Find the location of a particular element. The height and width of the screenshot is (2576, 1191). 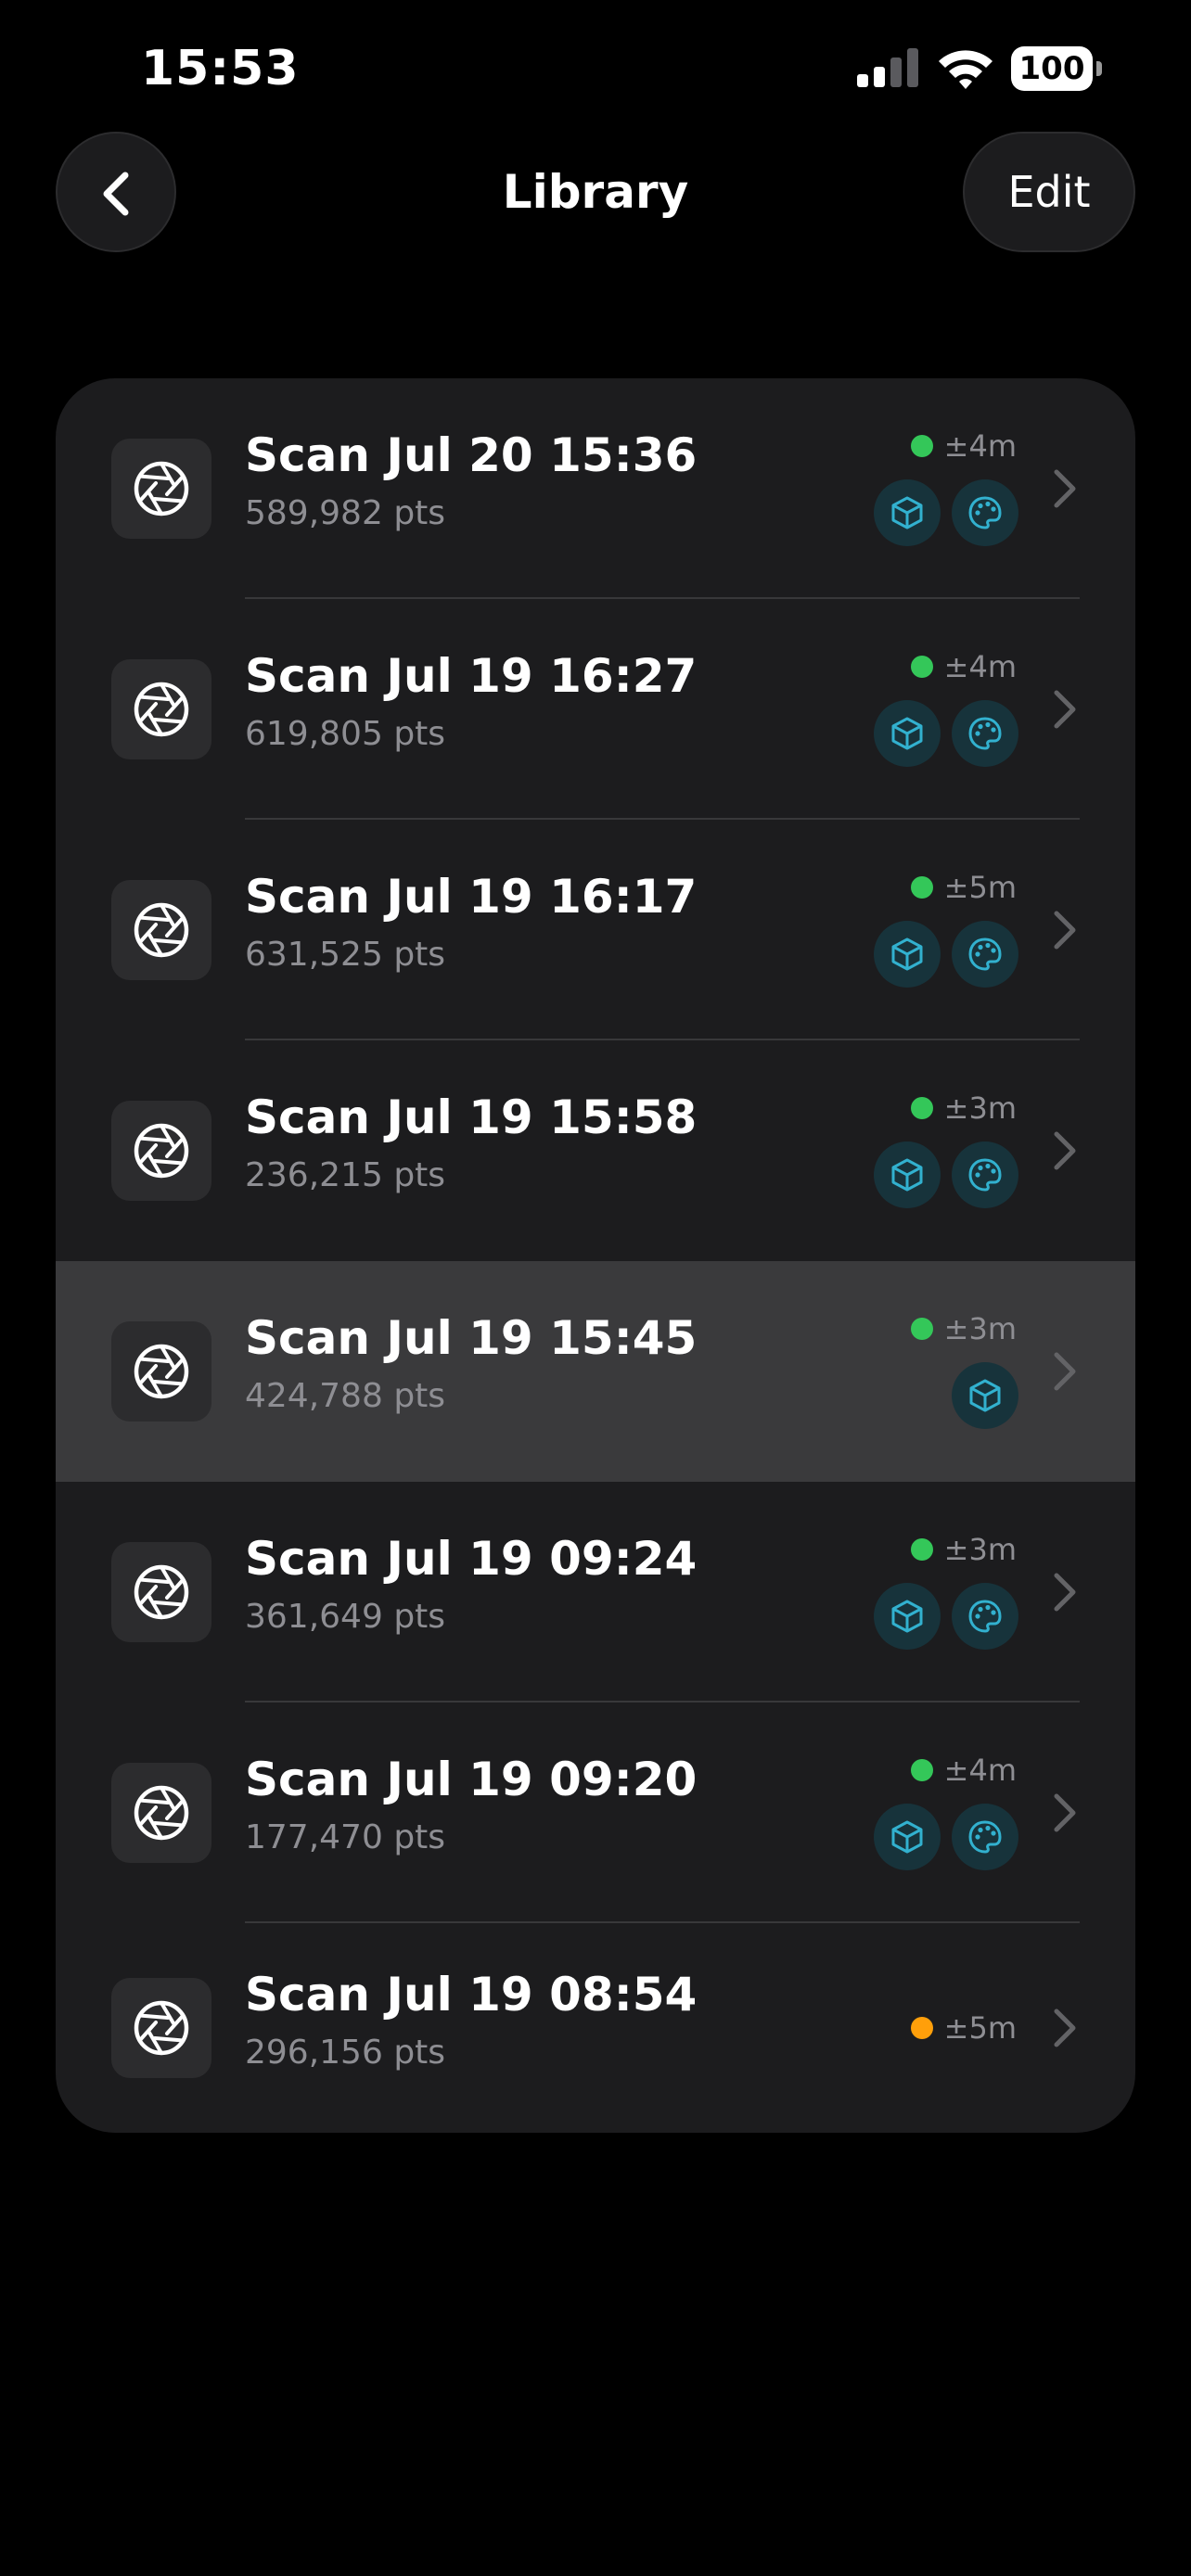

scan-title: Scan Jul 19 15:58 is located at coordinates (471, 1117).